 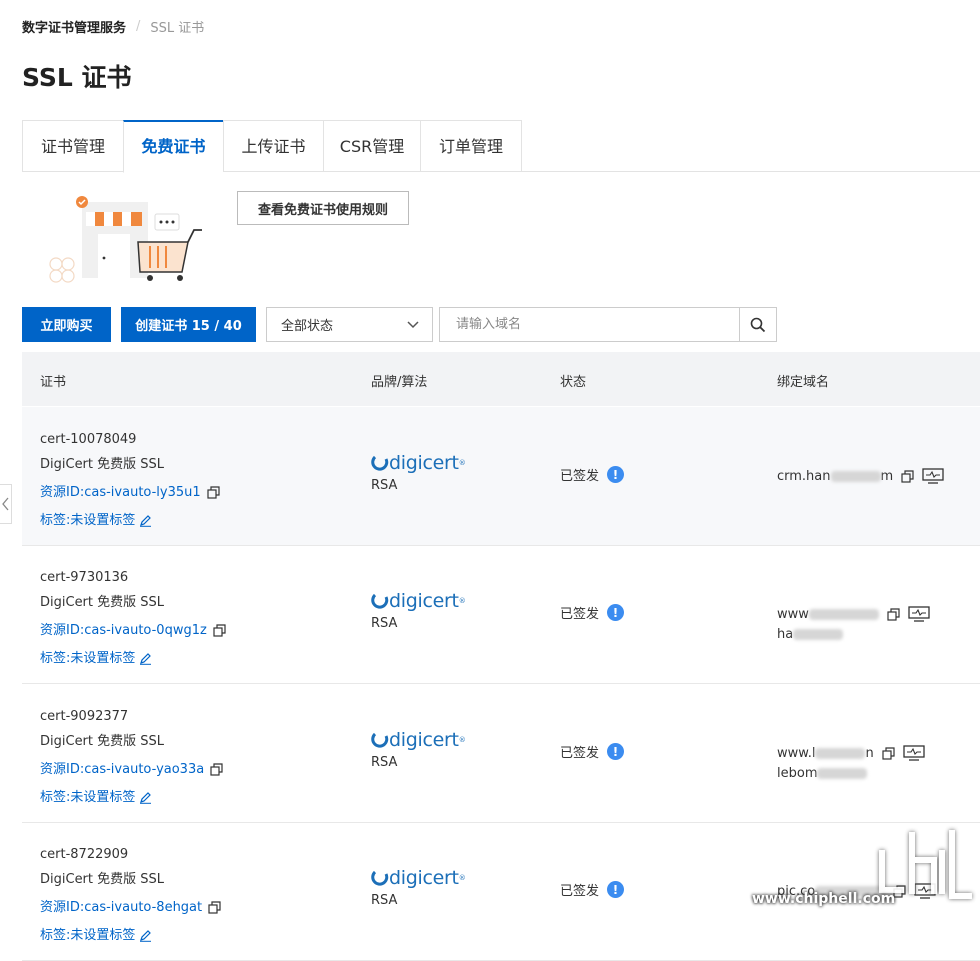 I want to click on domain-line2: ha, so click(x=785, y=634).